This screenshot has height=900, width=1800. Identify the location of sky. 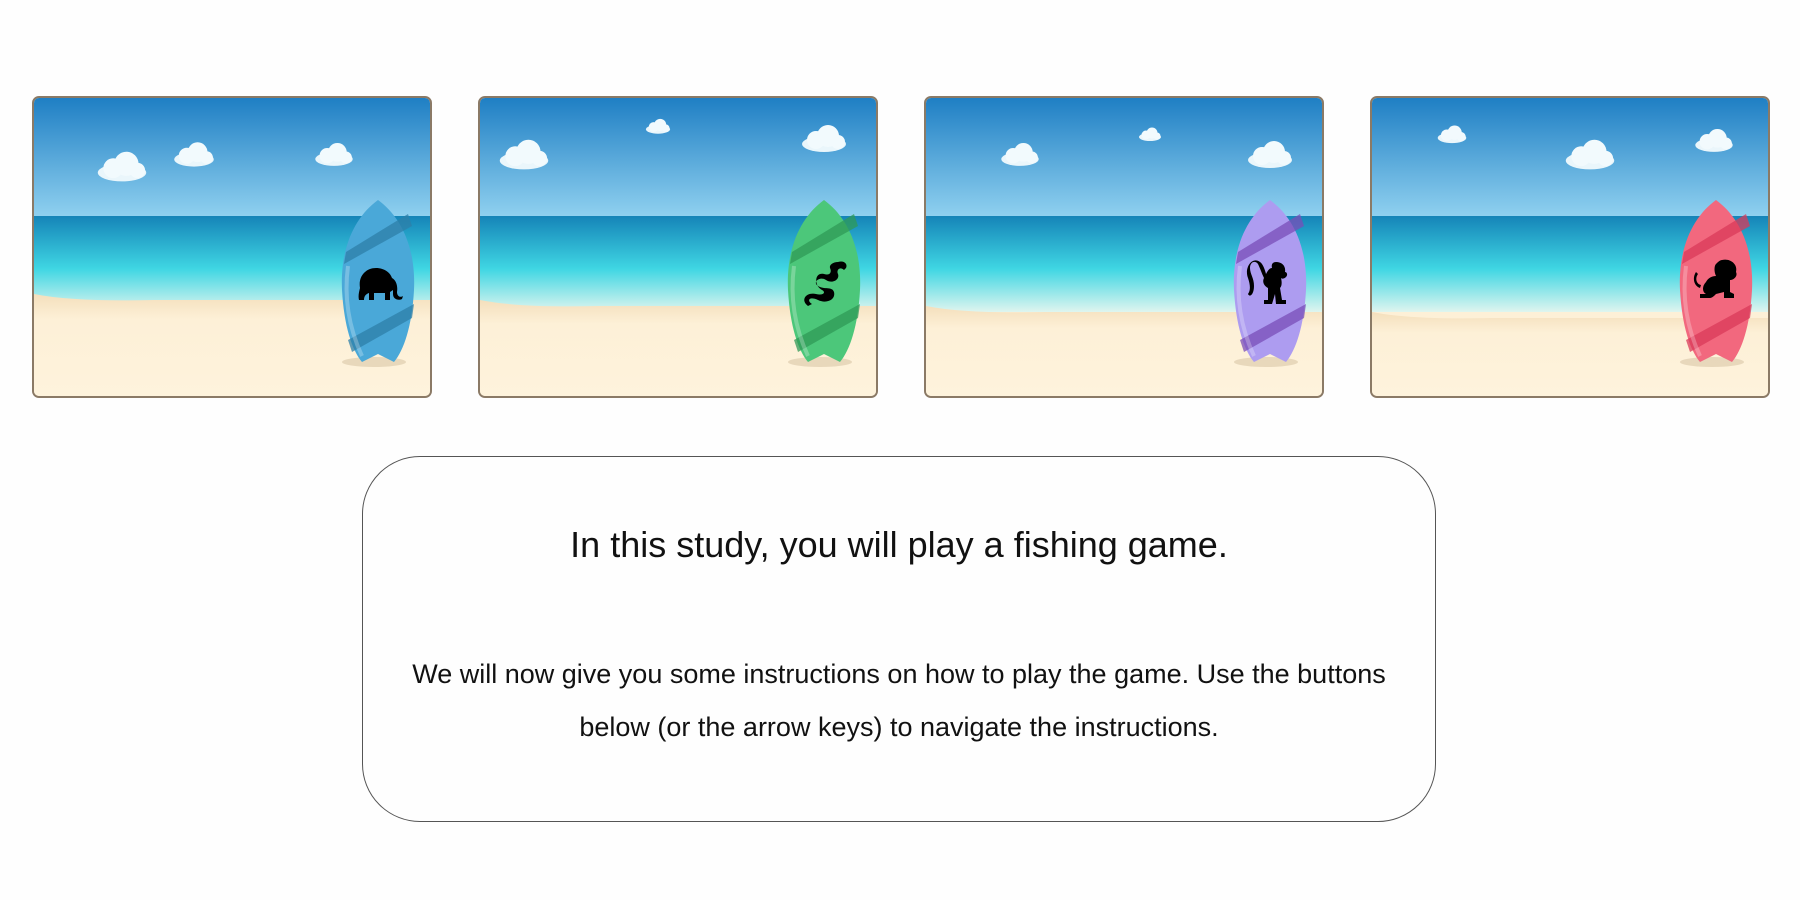
(232, 157).